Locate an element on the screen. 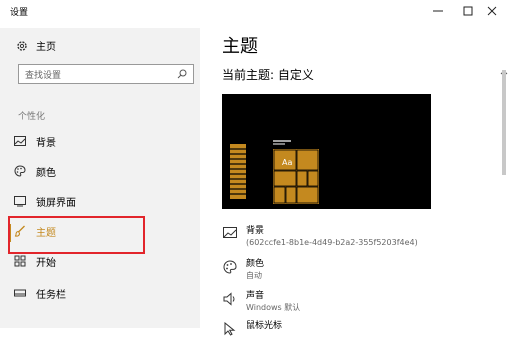 This screenshot has height=338, width=510. property-value: (602ccfe1-8b1e-4d49-b2a2-355f5203f4e4) is located at coordinates (332, 242).